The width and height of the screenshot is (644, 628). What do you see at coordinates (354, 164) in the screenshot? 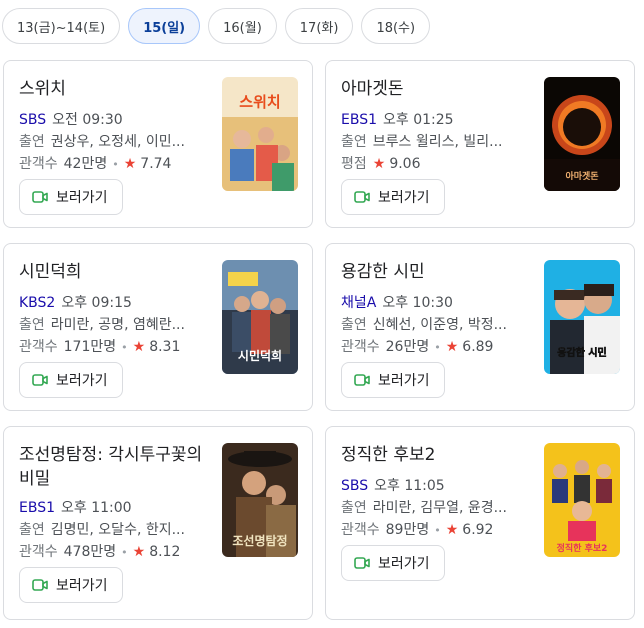
I see `rating-label: 평점` at bounding box center [354, 164].